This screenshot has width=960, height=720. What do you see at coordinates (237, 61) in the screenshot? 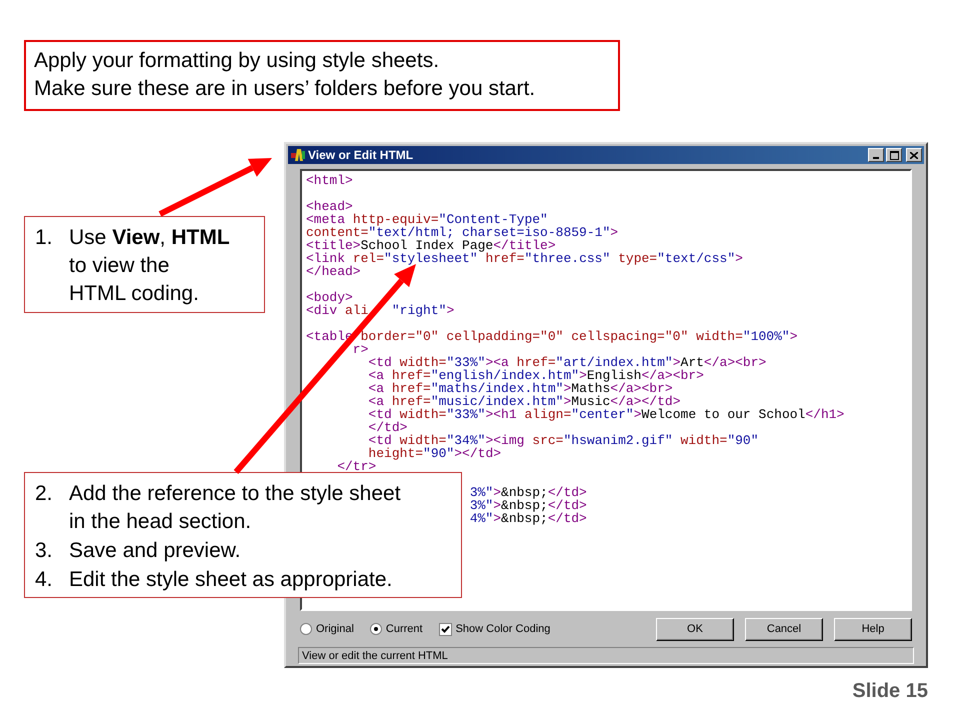
I see `note-text: Apply your formatting by using style sheets.` at bounding box center [237, 61].